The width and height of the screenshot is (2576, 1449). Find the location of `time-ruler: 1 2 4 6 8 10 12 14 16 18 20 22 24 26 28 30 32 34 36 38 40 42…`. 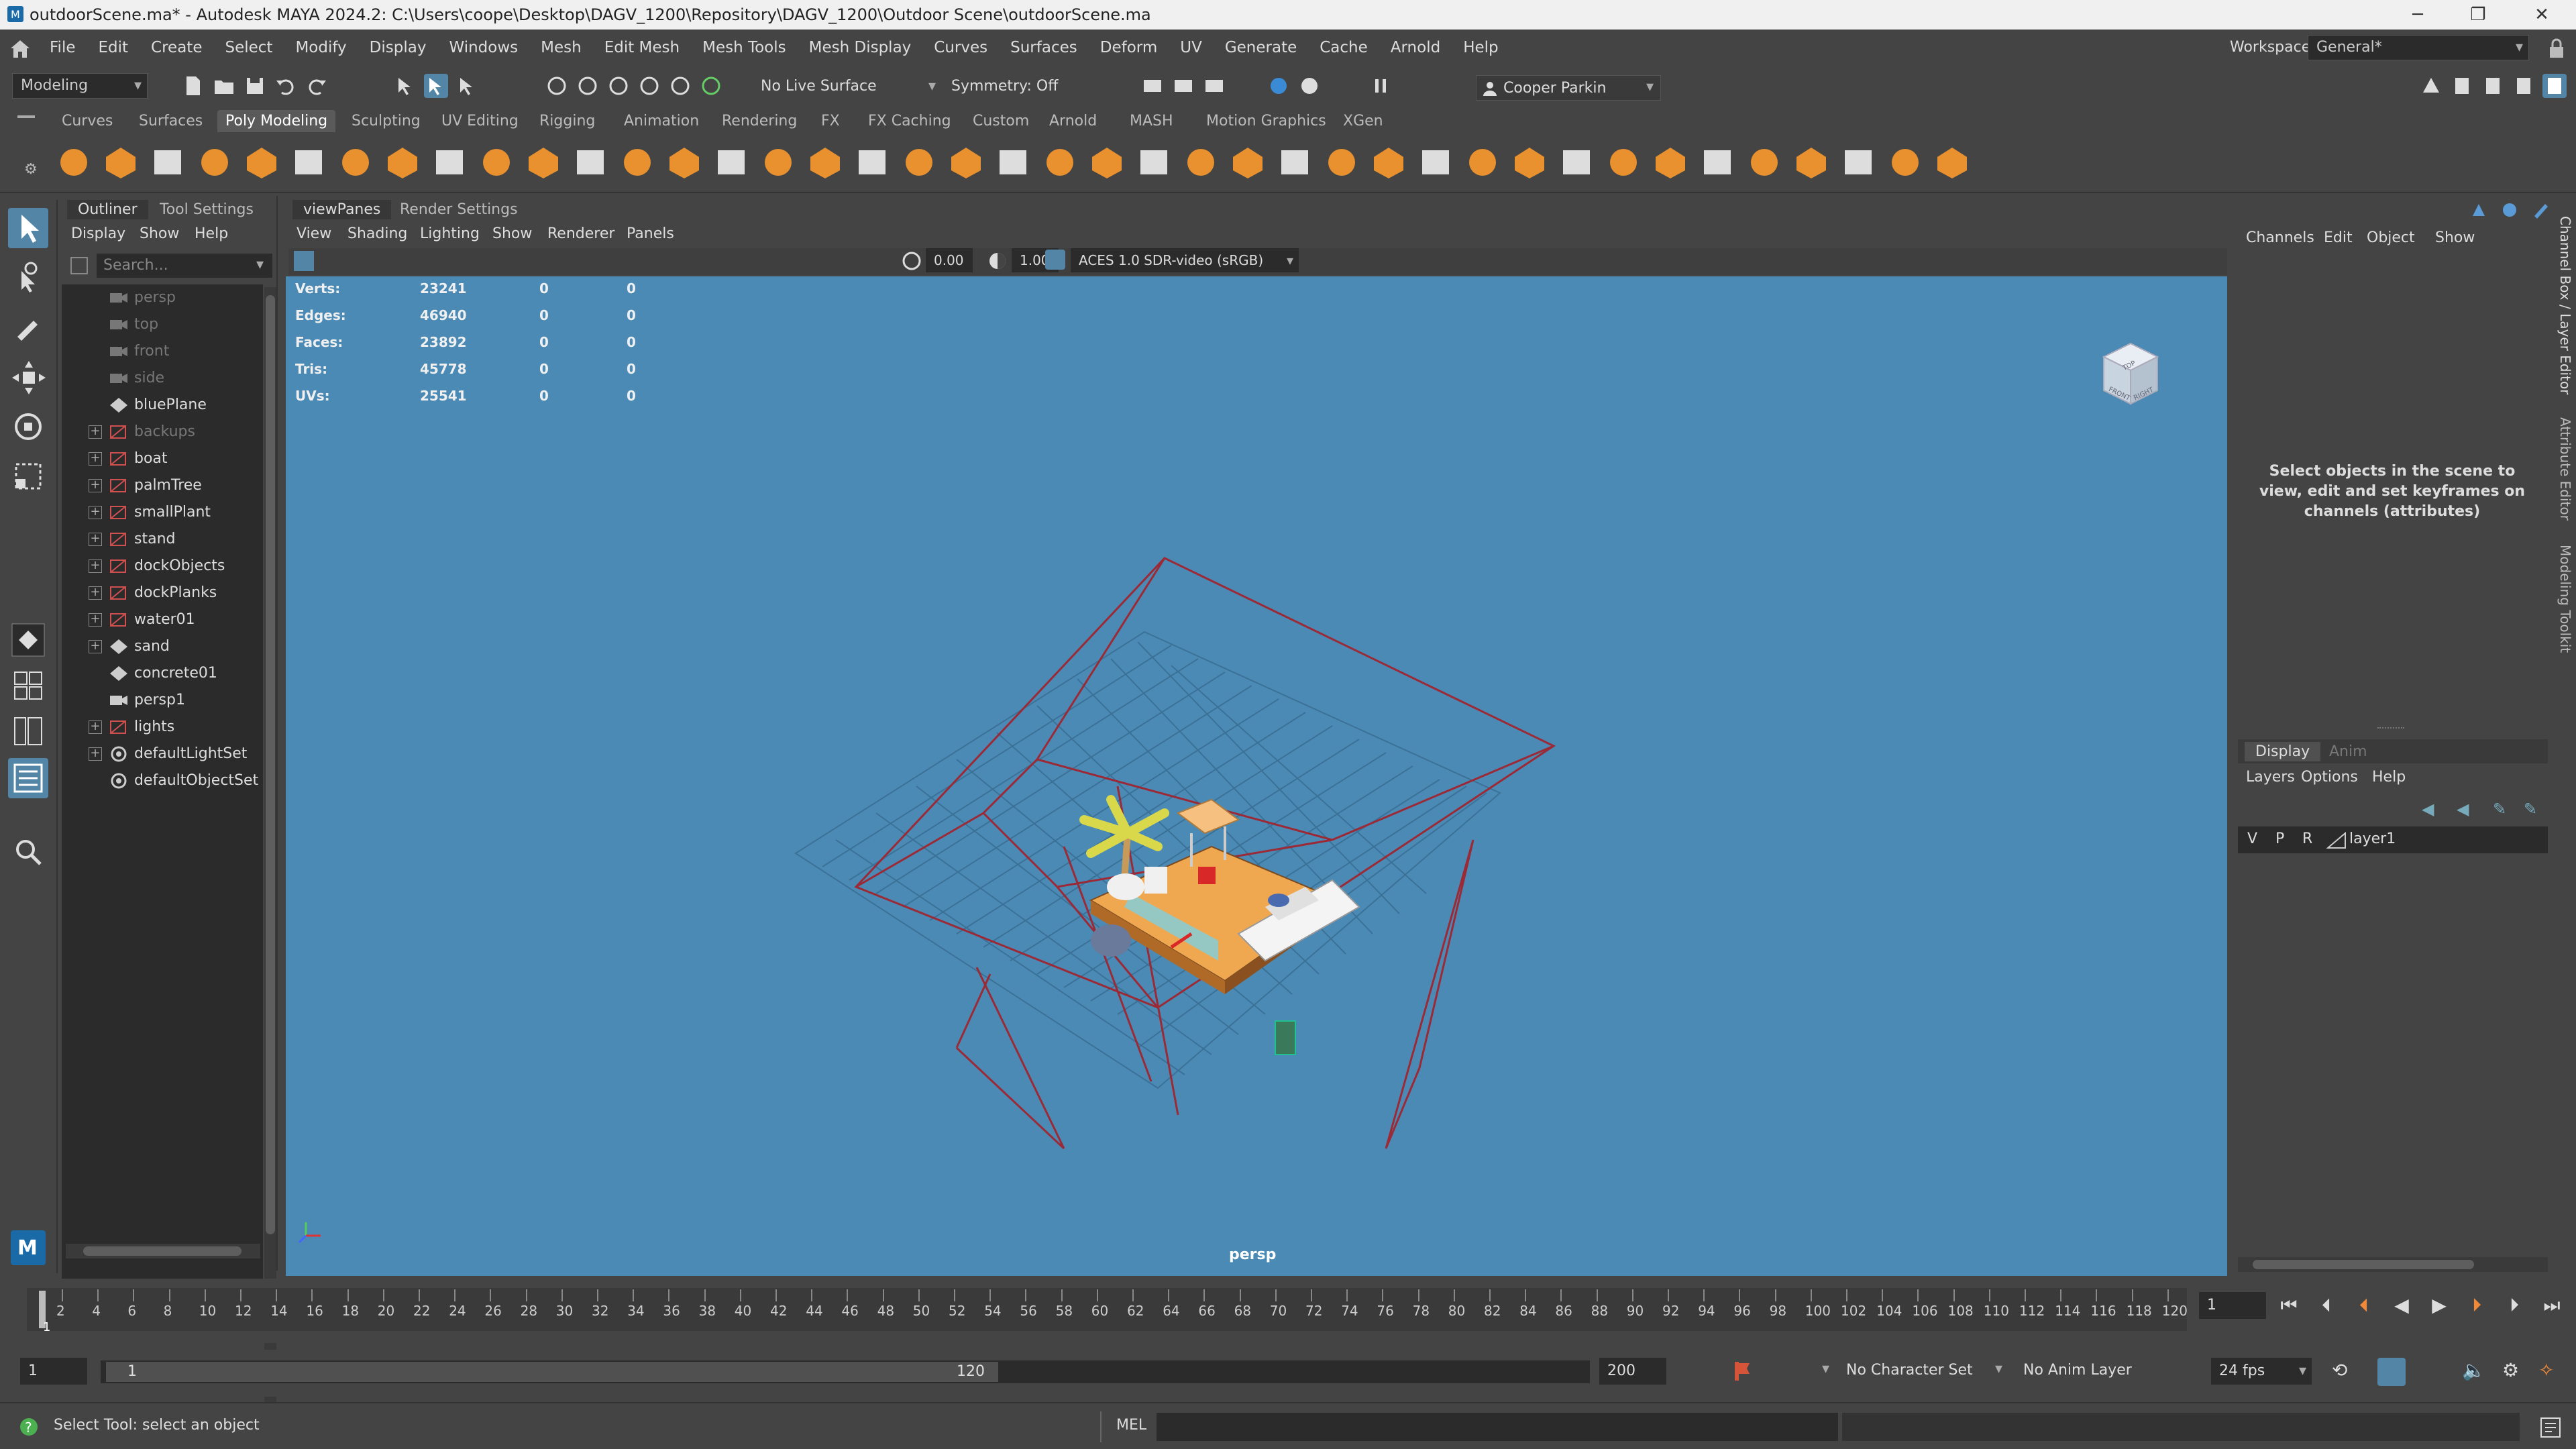

time-ruler: 1 2 4 6 8 10 12 14 16 18 20 22 24 26 28 30 32 34 36 38 40 42… is located at coordinates (1107, 1311).